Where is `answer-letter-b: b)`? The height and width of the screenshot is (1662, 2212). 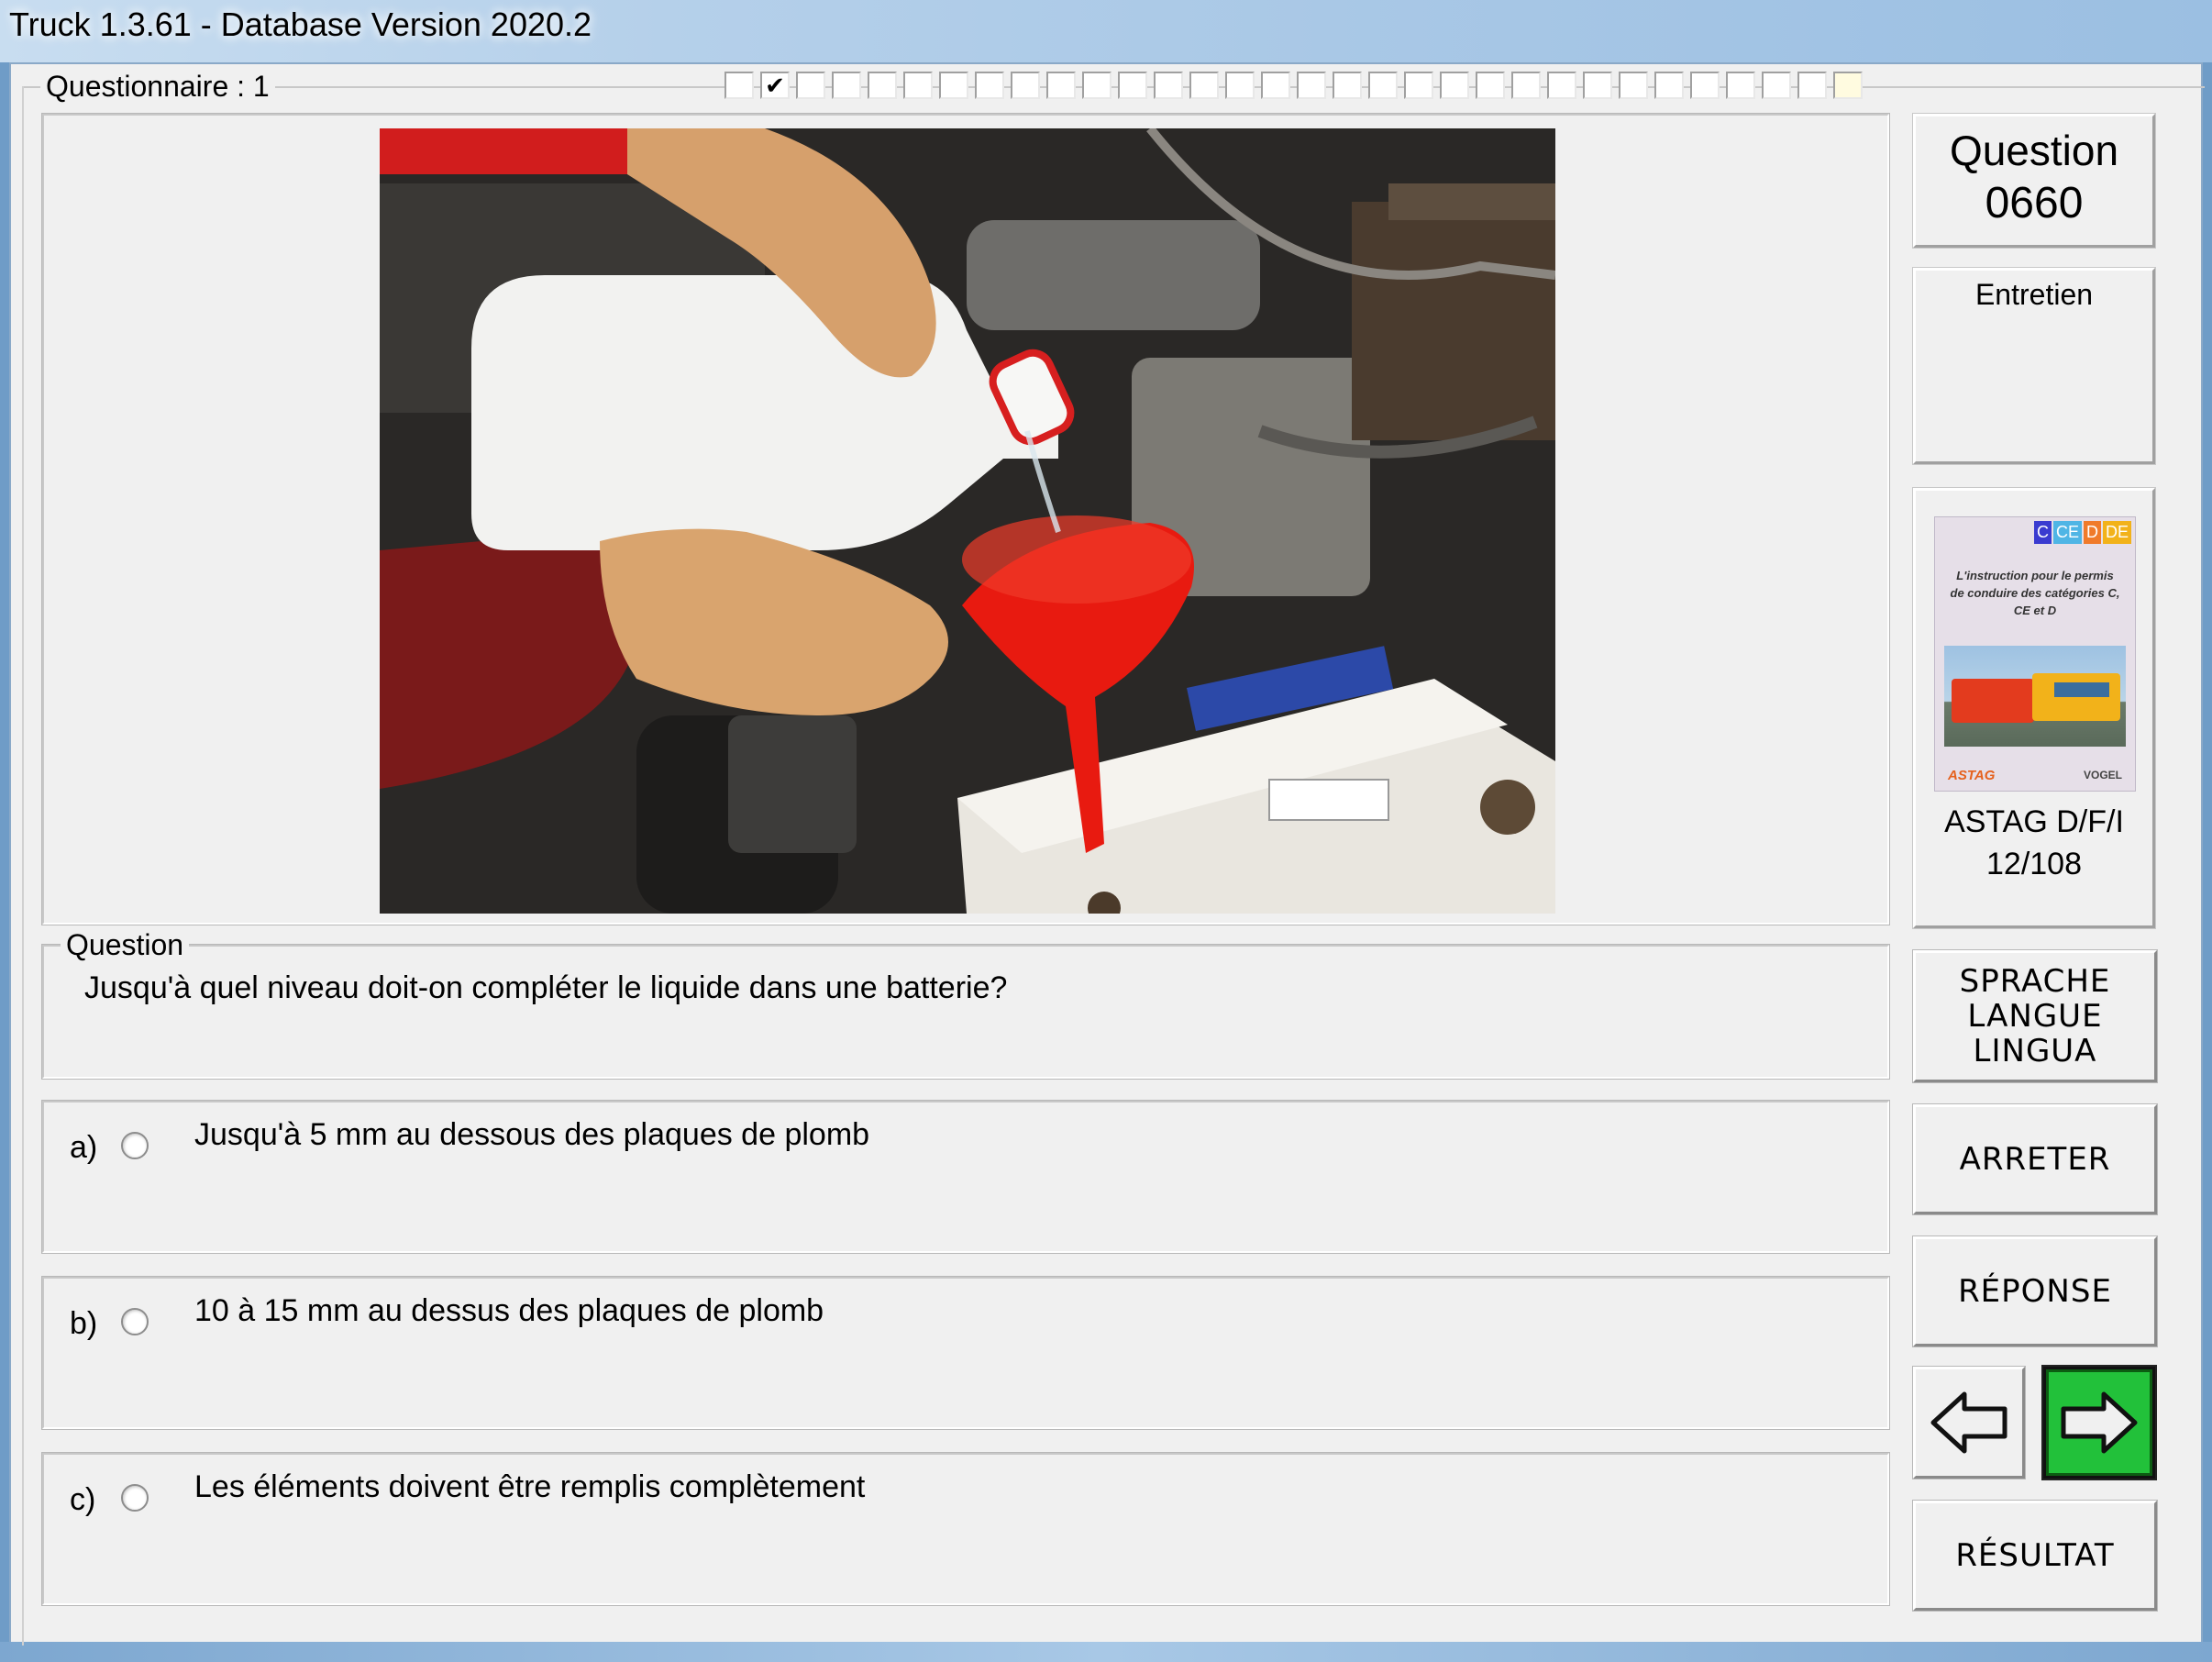
answer-letter-b: b) is located at coordinates (84, 1323).